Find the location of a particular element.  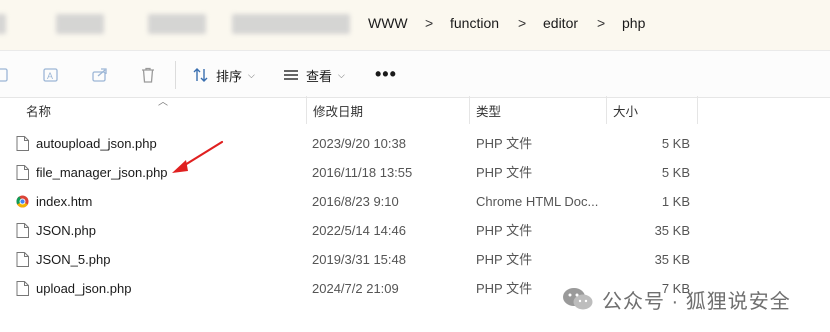

svg-text: A is located at coordinates (50, 76).